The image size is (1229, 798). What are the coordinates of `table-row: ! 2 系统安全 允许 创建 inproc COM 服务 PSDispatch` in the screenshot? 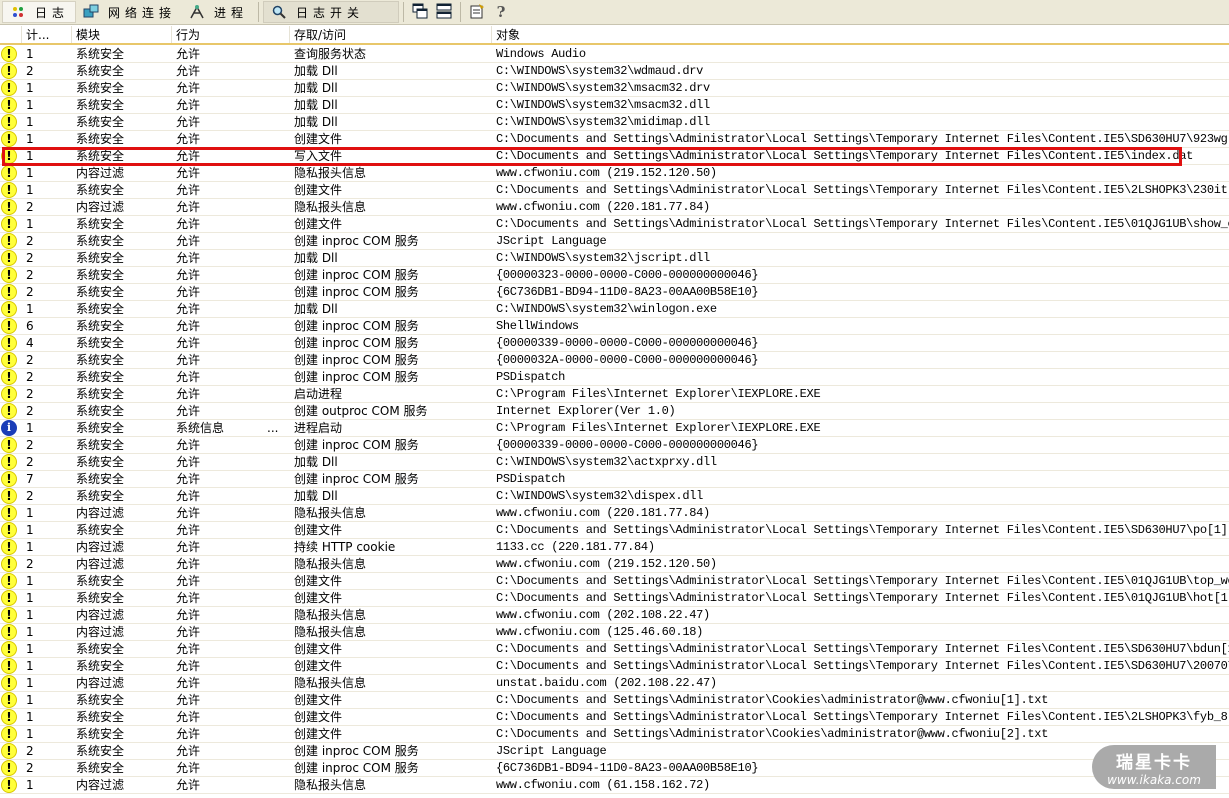 It's located at (614, 377).